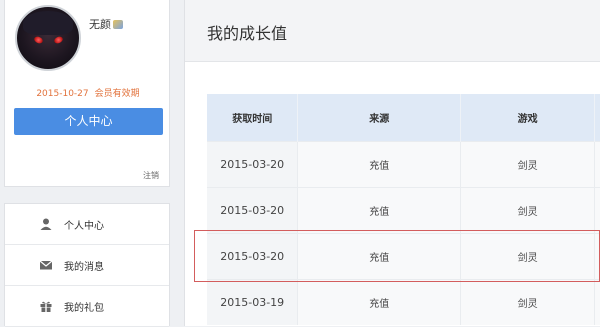 This screenshot has height=327, width=600. Describe the element at coordinates (151, 175) in the screenshot. I see `logout-link: 注销` at that location.